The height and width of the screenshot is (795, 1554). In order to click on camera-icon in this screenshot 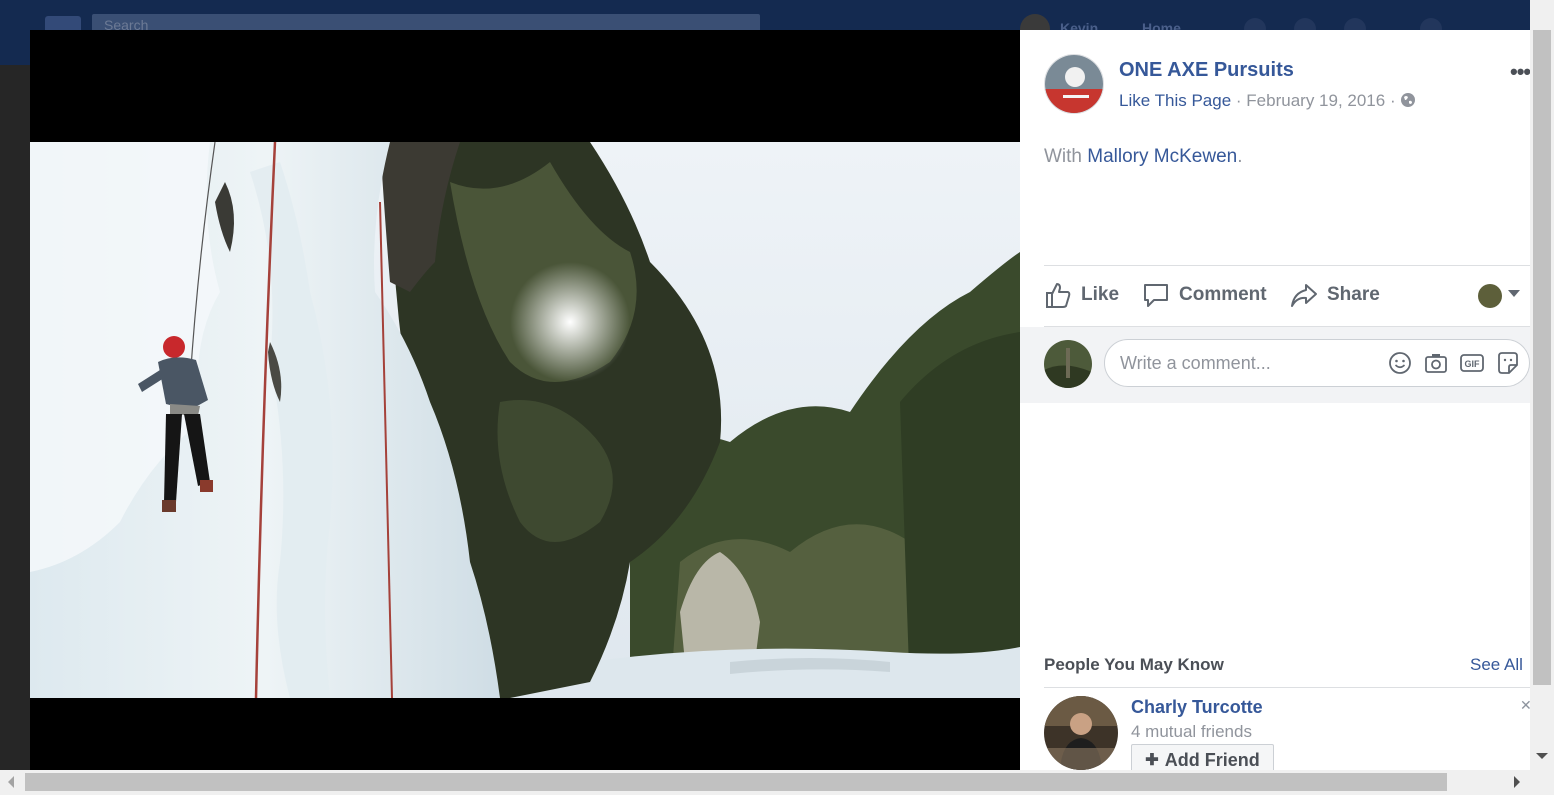, I will do `click(1436, 363)`.